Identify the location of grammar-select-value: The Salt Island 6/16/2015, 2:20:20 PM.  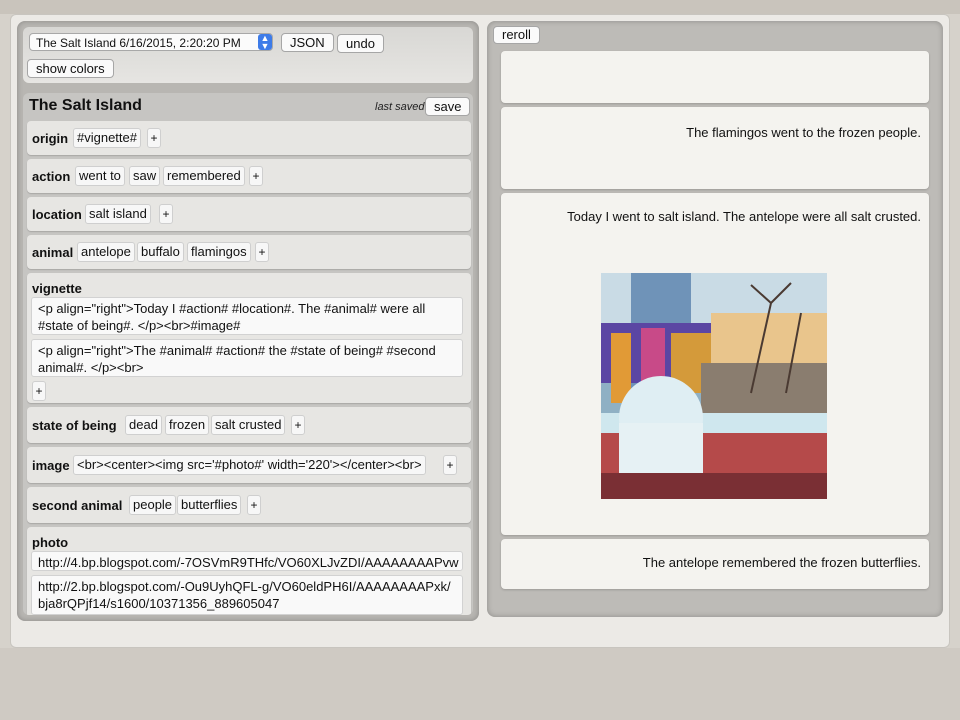
(138, 43).